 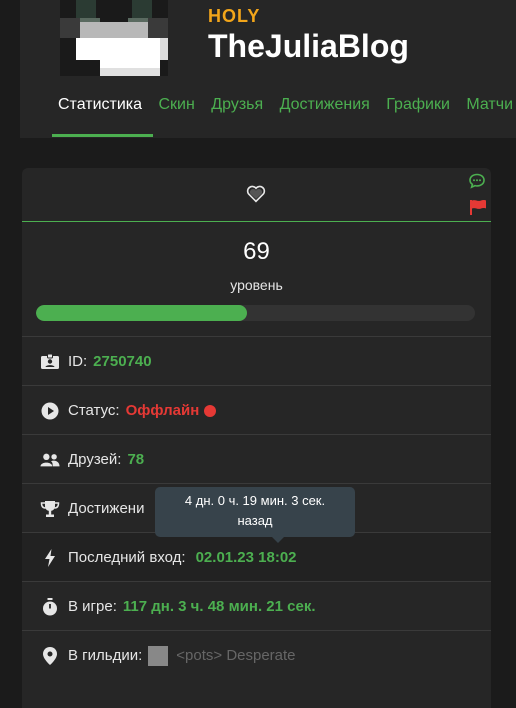 I want to click on status-label: Статус:, so click(x=94, y=410).